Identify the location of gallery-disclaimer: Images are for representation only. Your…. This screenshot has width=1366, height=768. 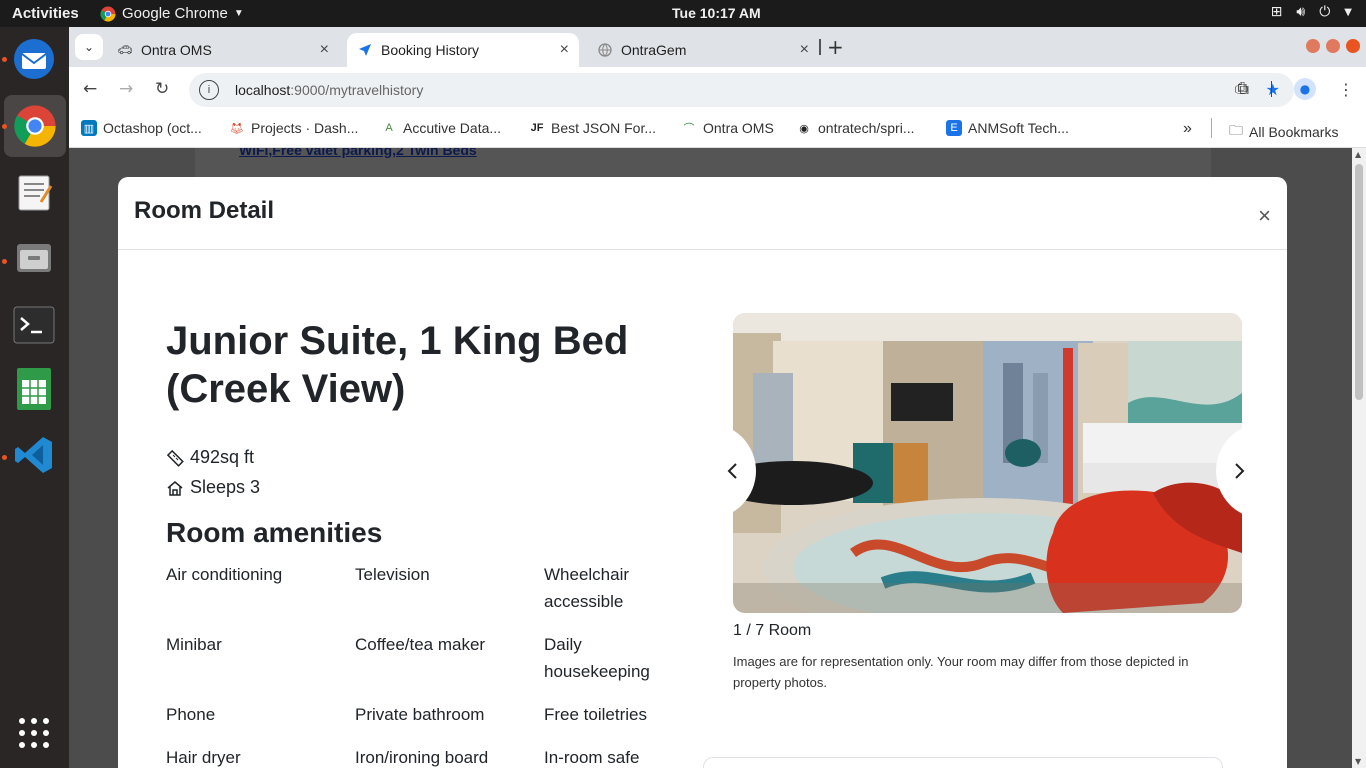
(961, 672).